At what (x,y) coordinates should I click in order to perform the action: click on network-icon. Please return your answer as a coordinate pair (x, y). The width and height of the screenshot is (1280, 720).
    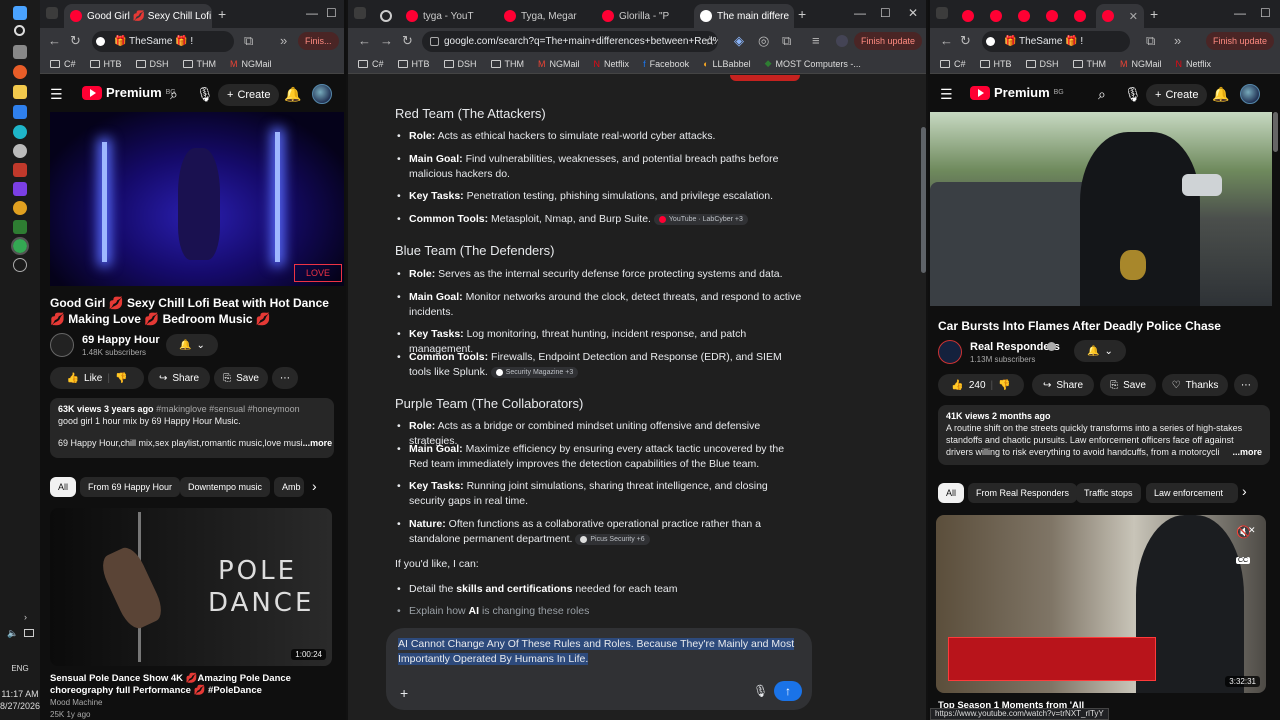
    Looking at the image, I should click on (29, 633).